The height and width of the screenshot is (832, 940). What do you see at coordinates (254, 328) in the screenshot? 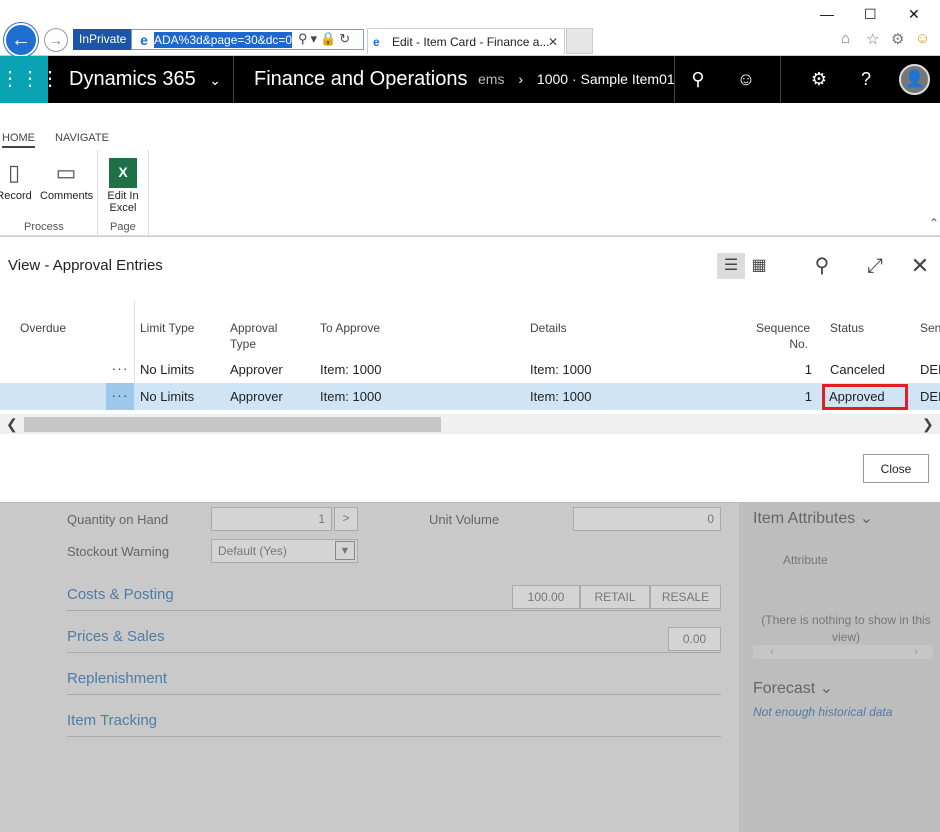
I see `approval-type-header-line1: Approval` at bounding box center [254, 328].